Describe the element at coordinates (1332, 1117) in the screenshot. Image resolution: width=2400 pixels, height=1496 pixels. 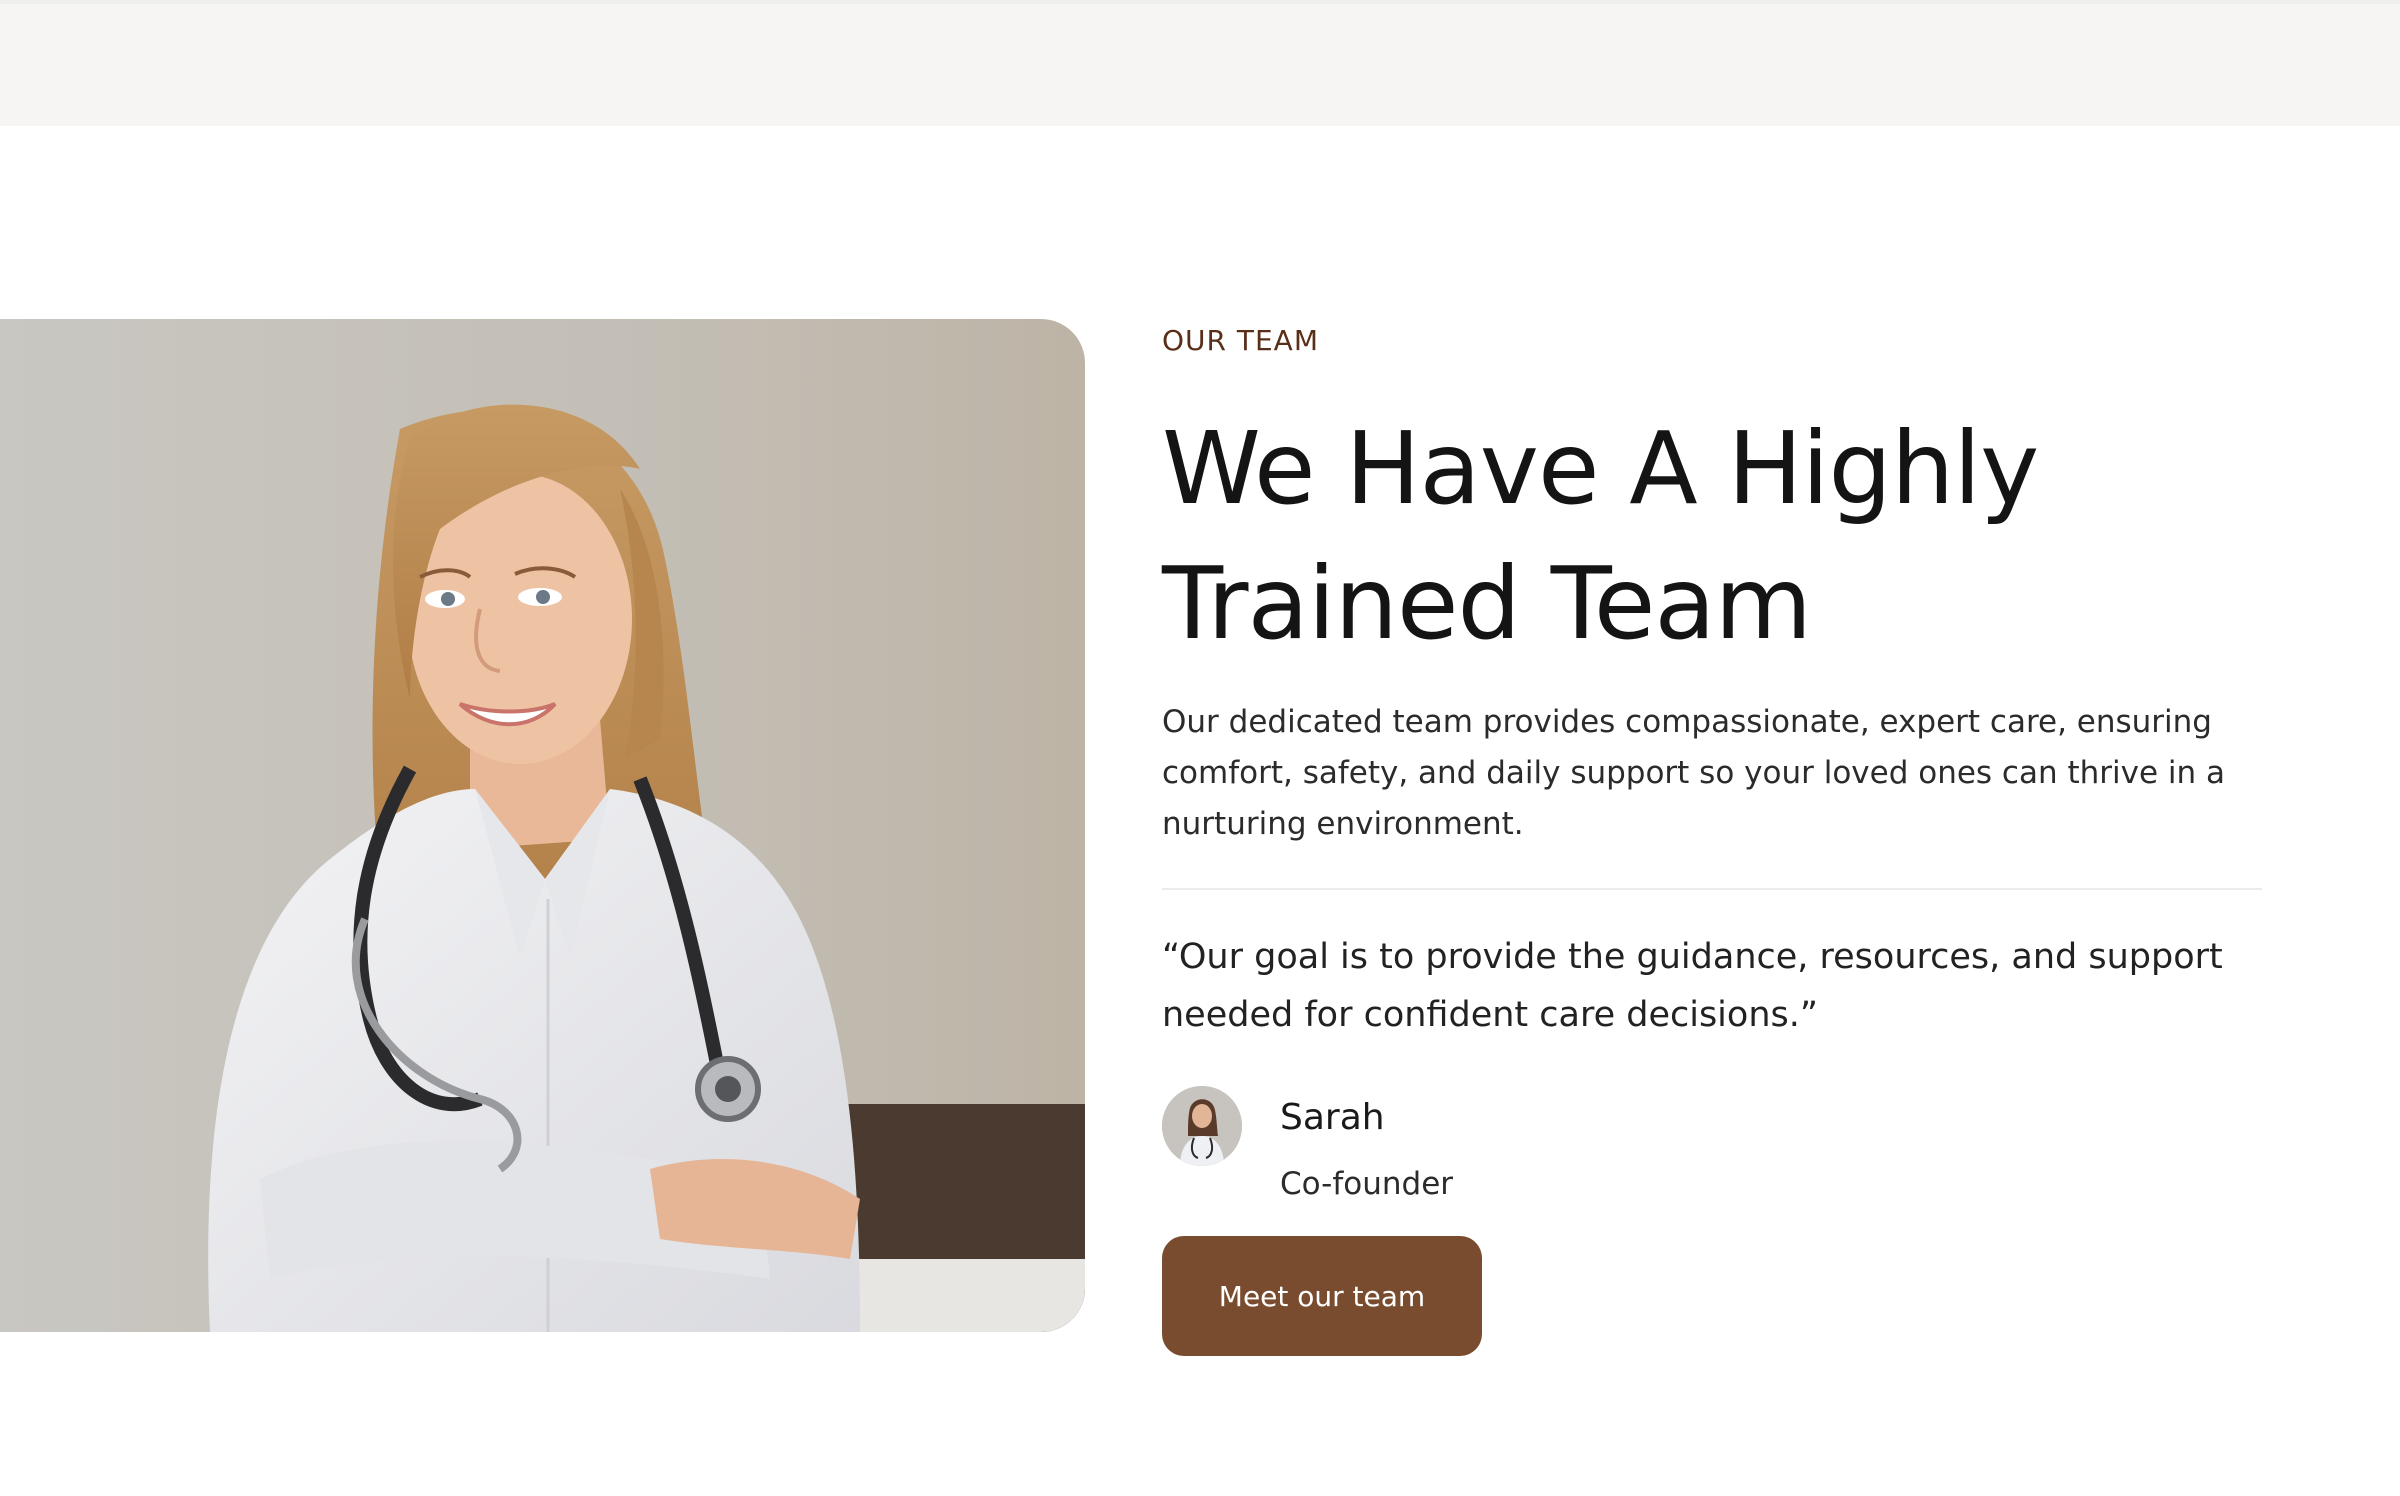
I see `author-name: Sarah` at that location.